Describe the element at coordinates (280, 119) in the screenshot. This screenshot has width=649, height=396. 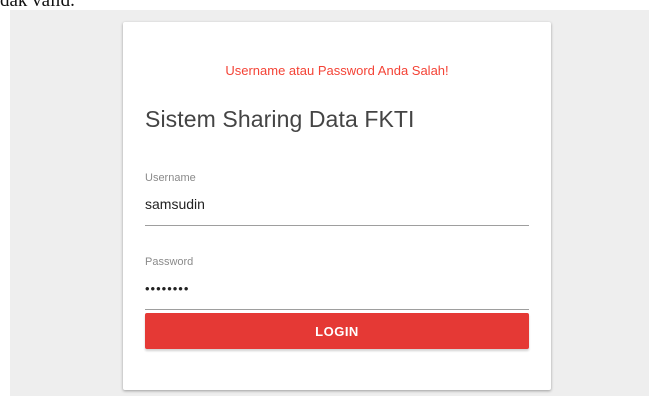
I see `login-title: Sistem Sharing Data FKTI` at that location.